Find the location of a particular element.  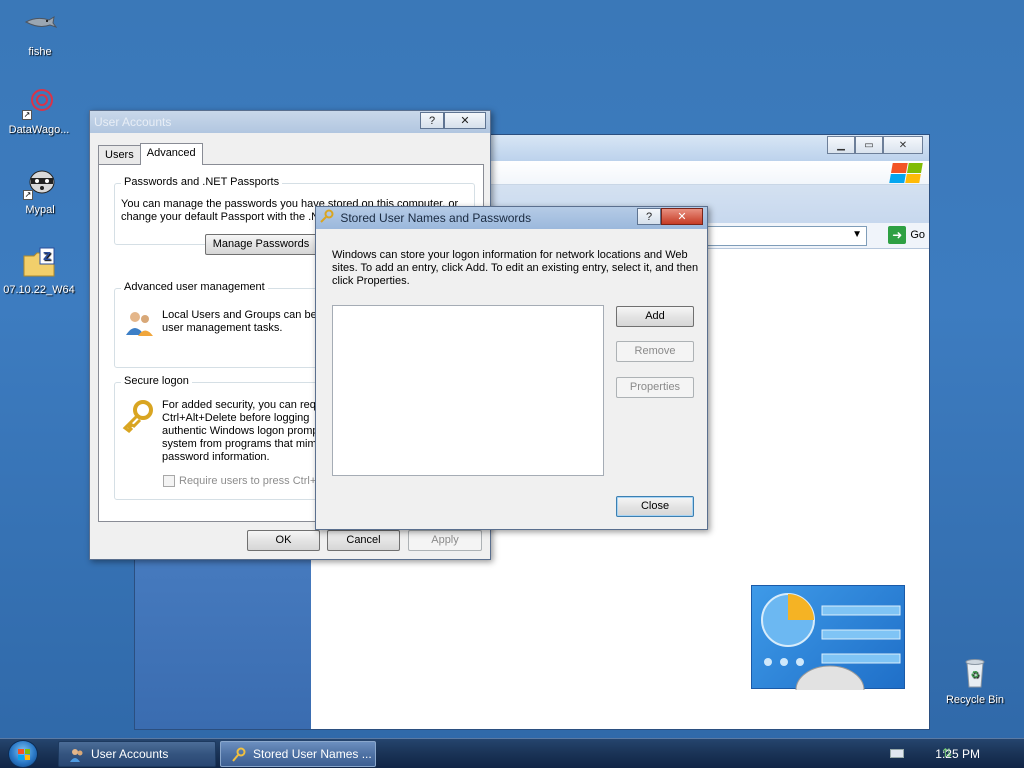

desktop-icon-label: Mypal is located at coordinates (40, 210).